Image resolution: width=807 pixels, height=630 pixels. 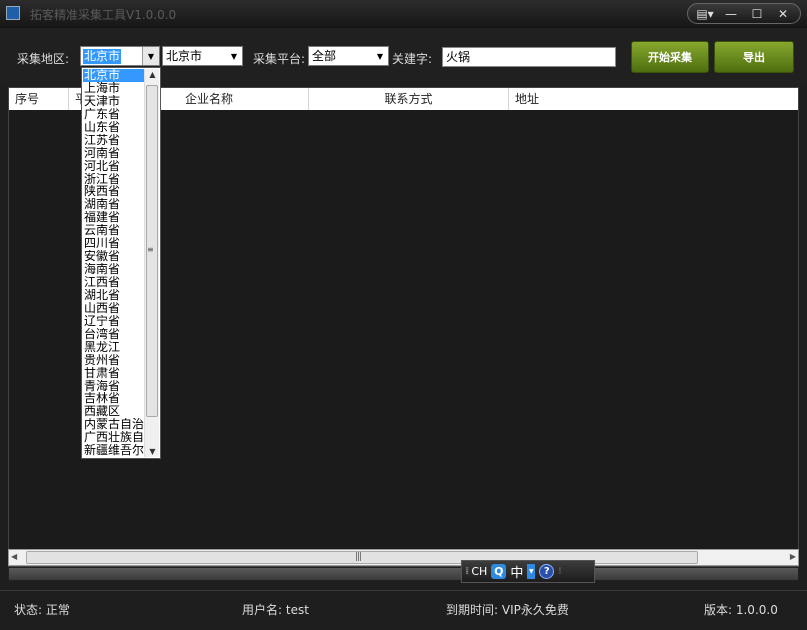 What do you see at coordinates (499, 571) in the screenshot?
I see `q-input-icon: Q` at bounding box center [499, 571].